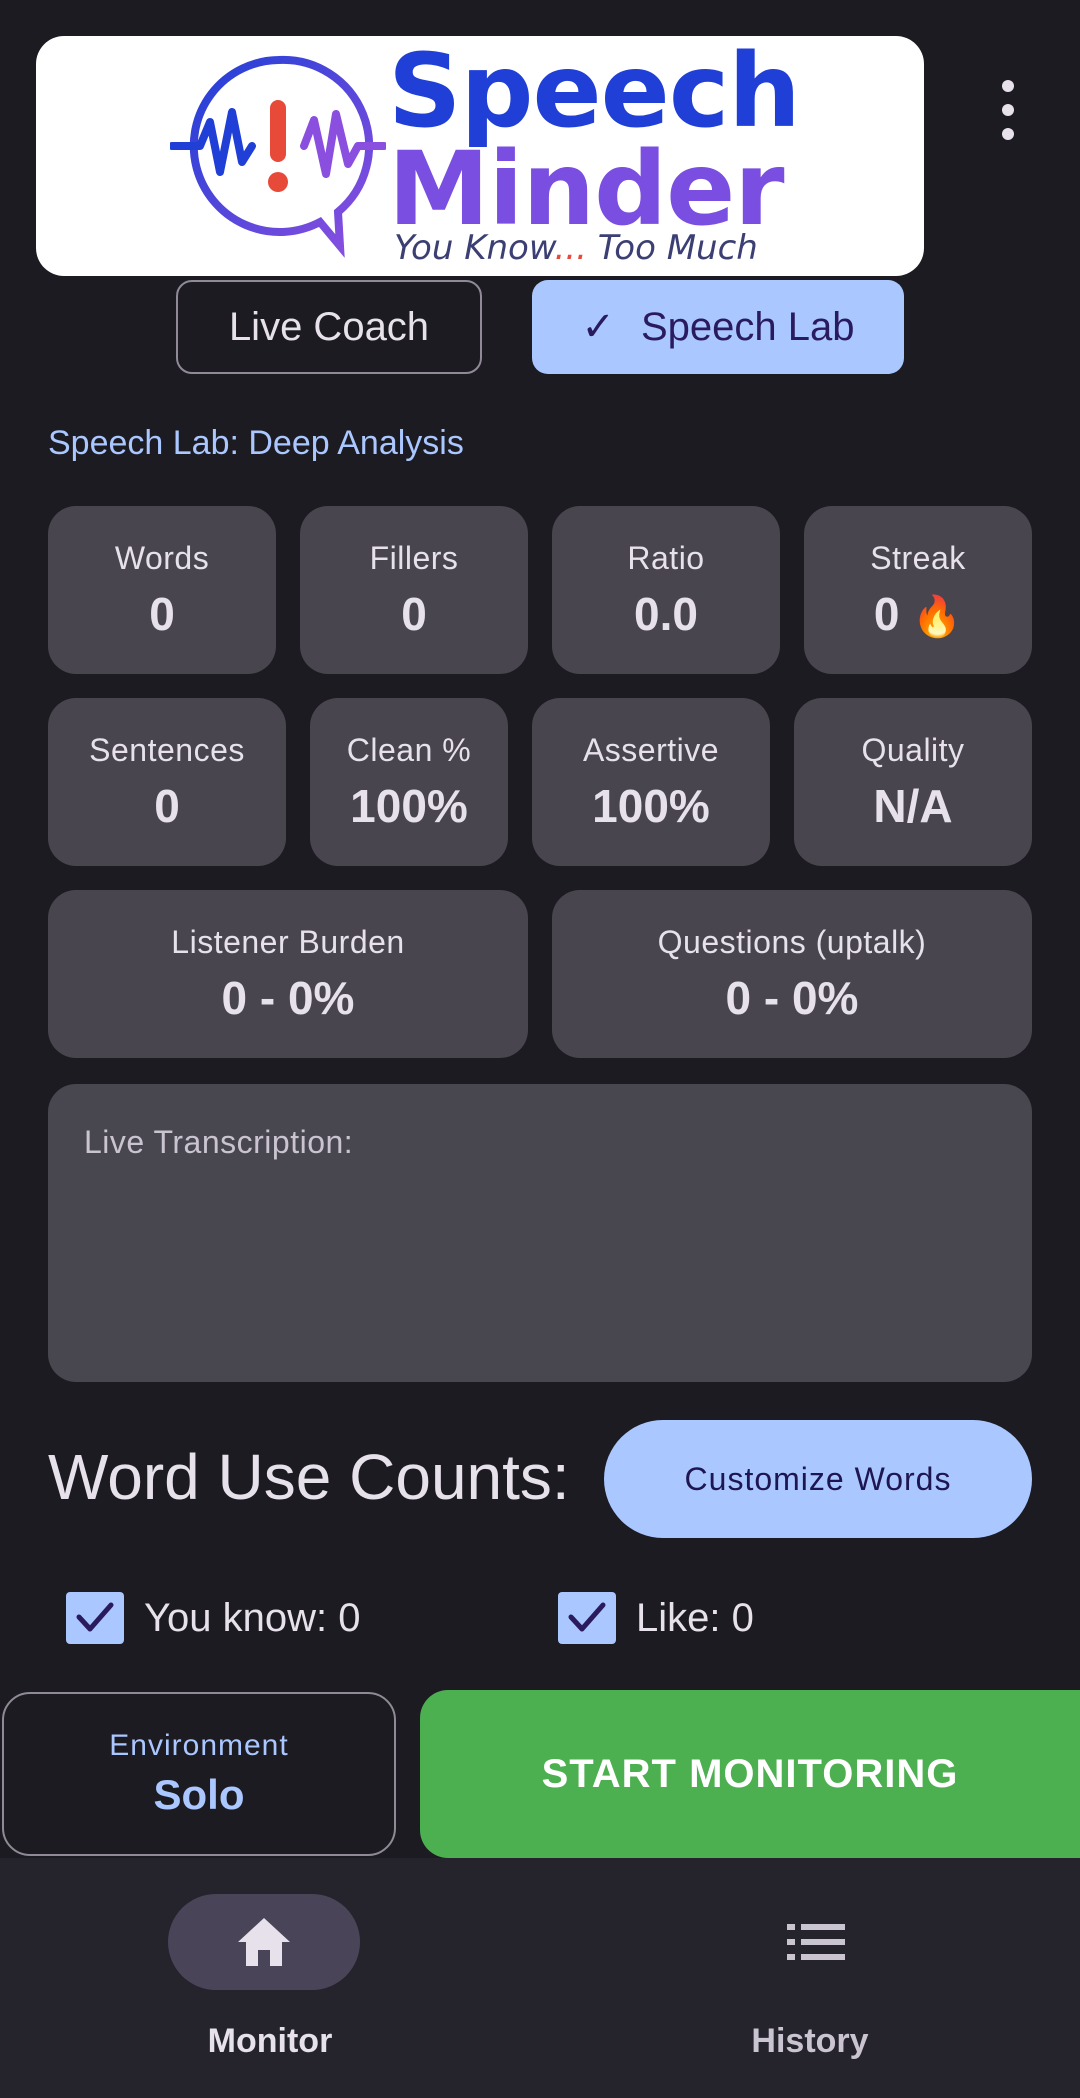  What do you see at coordinates (167, 749) in the screenshot?
I see `stat-label: Sentences` at bounding box center [167, 749].